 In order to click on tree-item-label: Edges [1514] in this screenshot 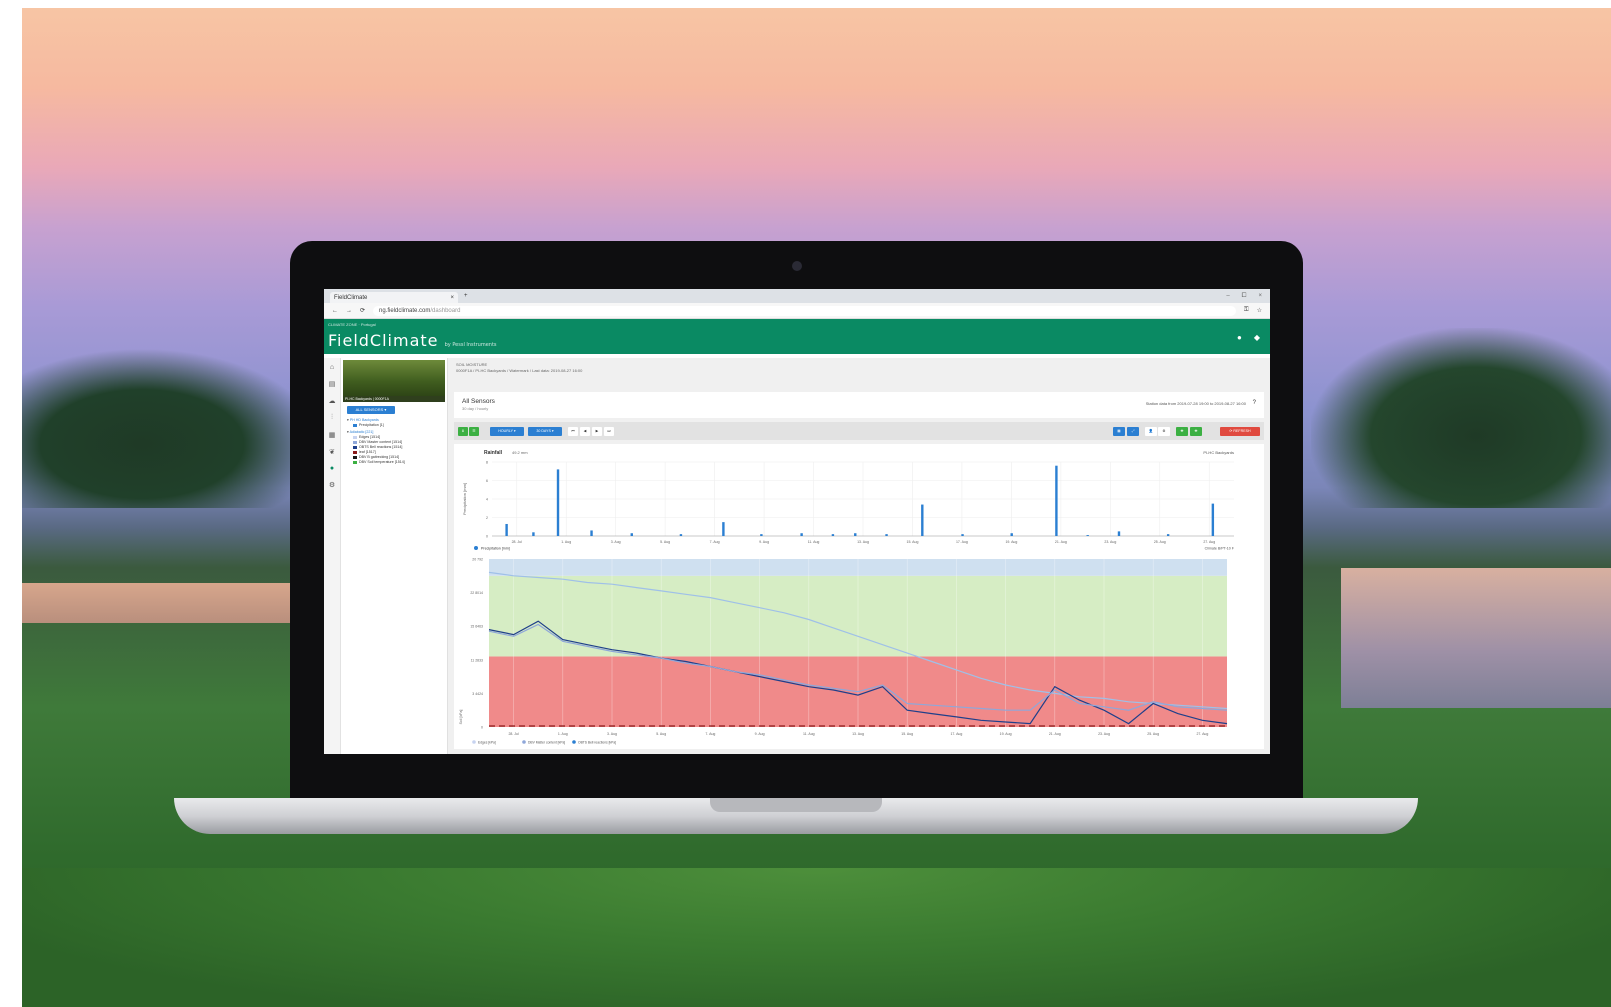, I will do `click(370, 437)`.